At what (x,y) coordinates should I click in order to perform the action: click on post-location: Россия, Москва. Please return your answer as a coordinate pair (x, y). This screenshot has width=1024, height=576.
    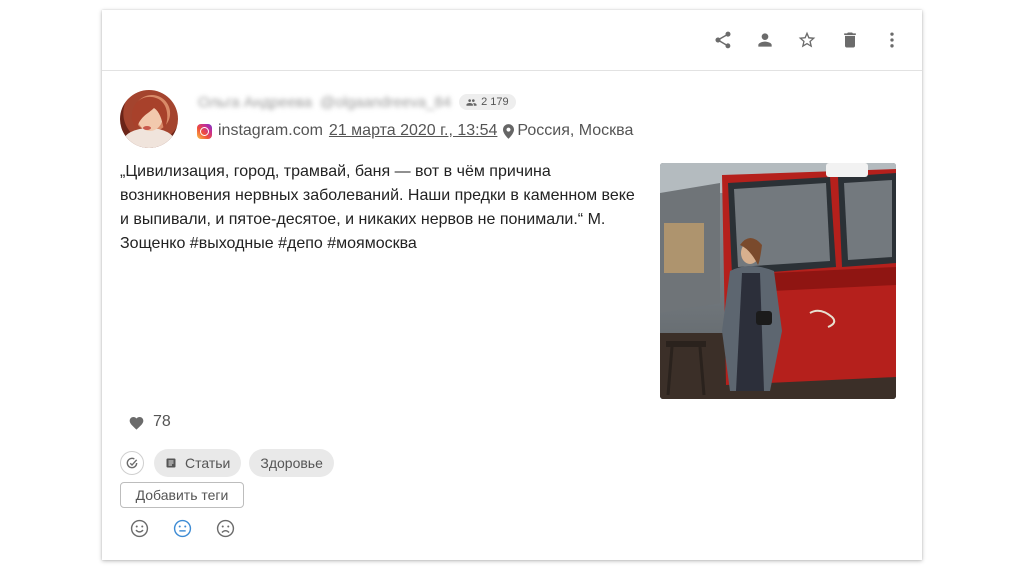
    Looking at the image, I should click on (575, 130).